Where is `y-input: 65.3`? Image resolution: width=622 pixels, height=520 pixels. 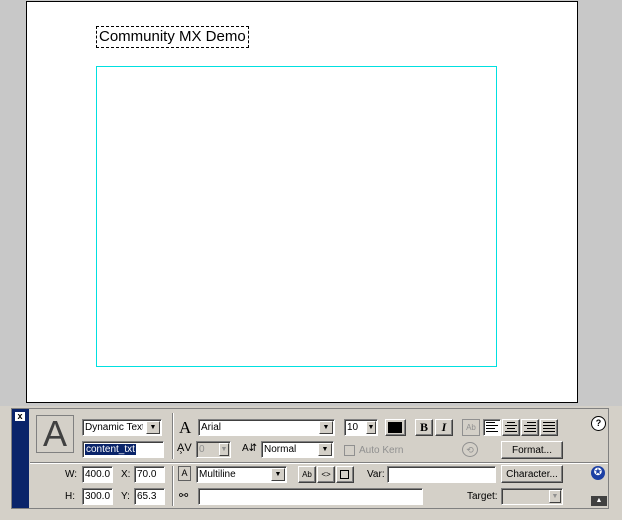 y-input: 65.3 is located at coordinates (149, 496).